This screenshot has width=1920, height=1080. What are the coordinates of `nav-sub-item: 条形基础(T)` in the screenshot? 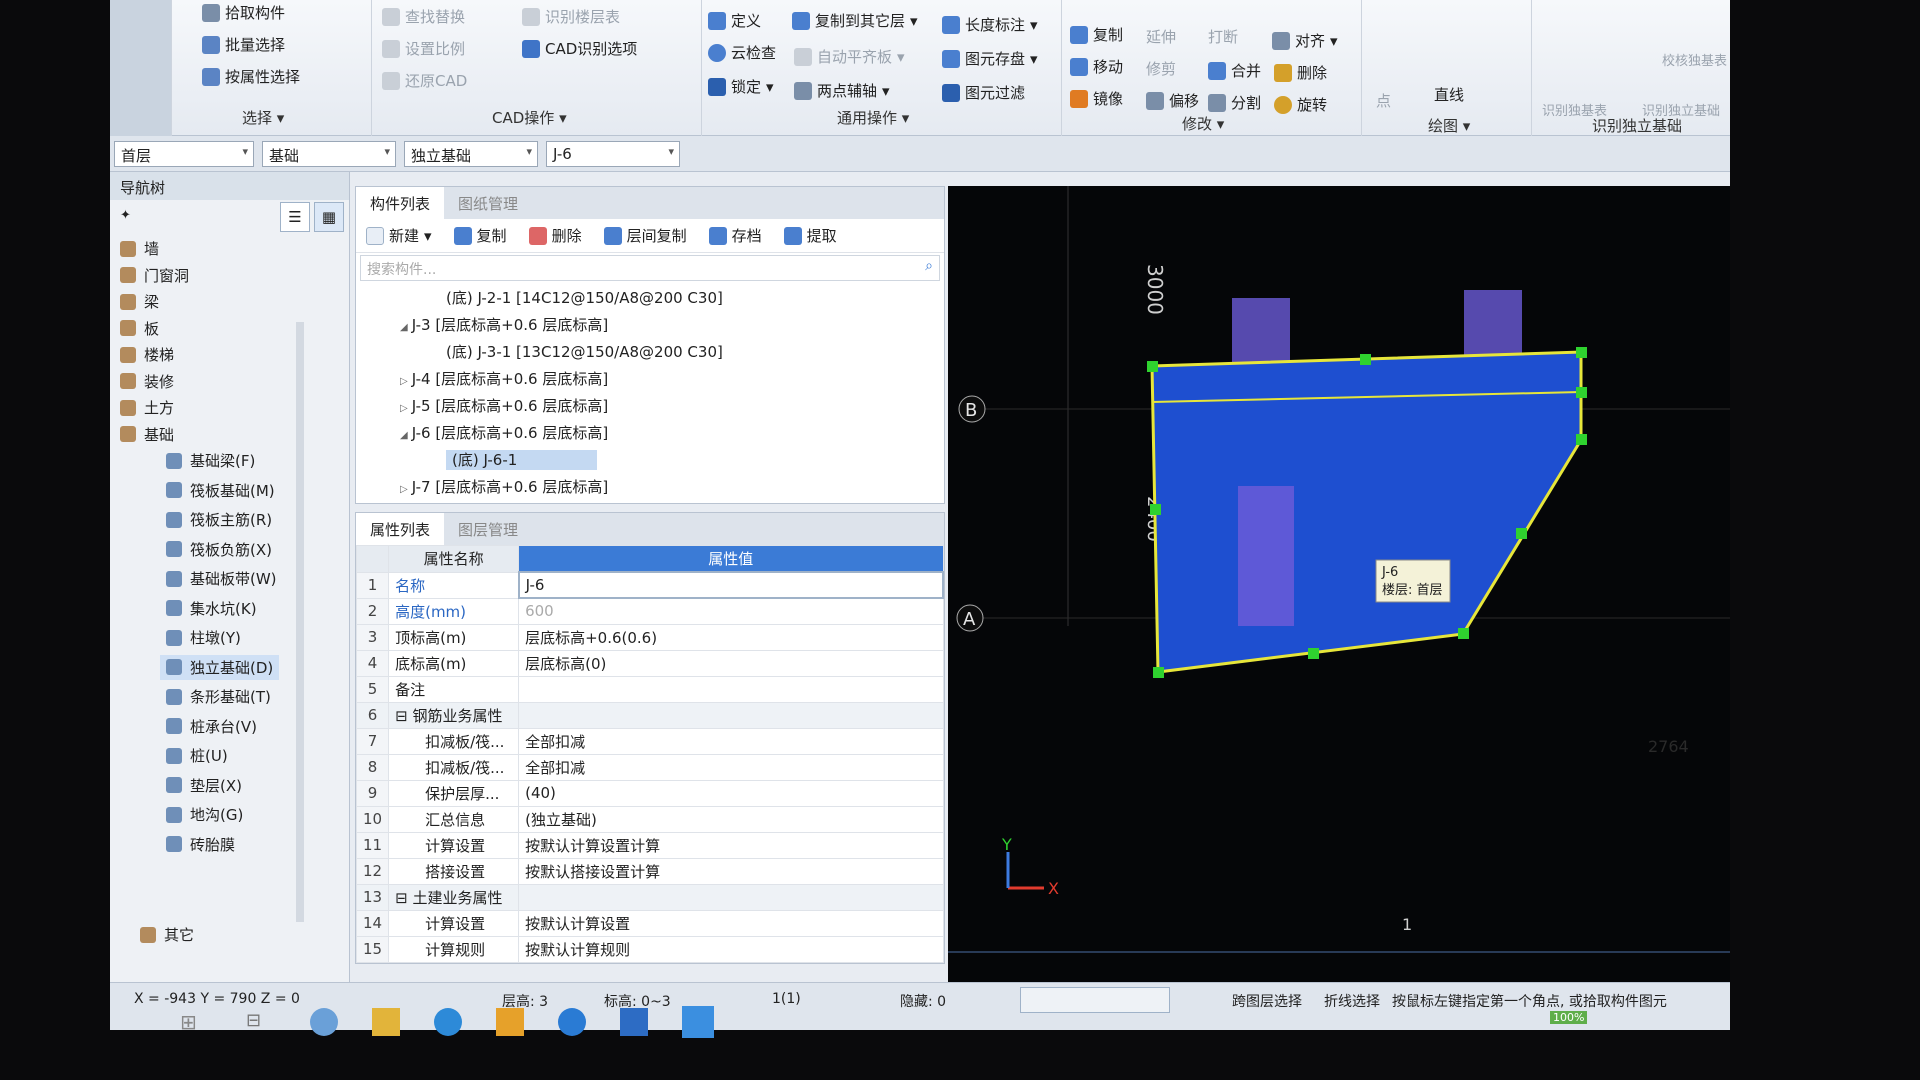 It's located at (218, 696).